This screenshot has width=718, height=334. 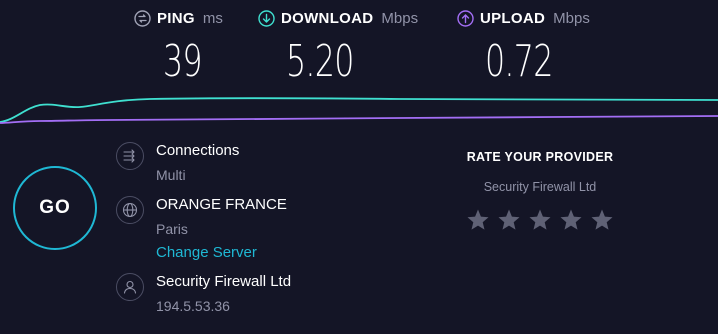 I want to click on ping-metric: PING ms 39, so click(x=178, y=48).